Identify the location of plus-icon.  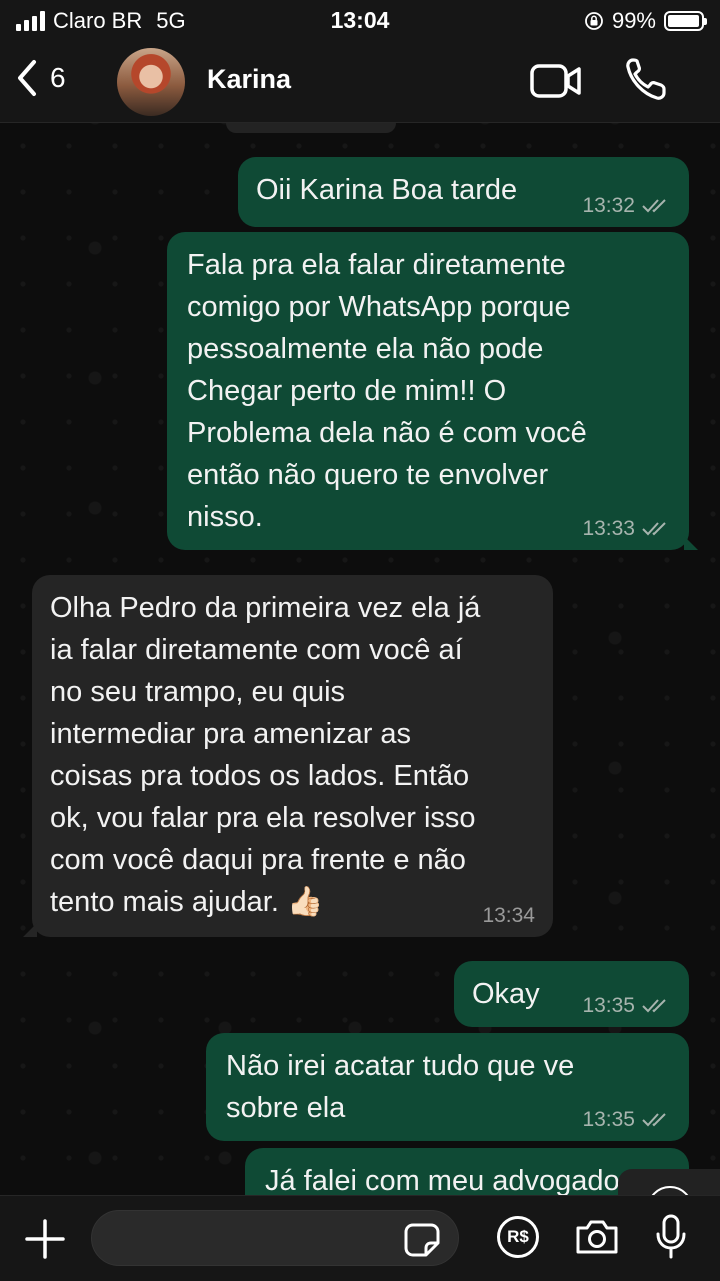
(45, 1239).